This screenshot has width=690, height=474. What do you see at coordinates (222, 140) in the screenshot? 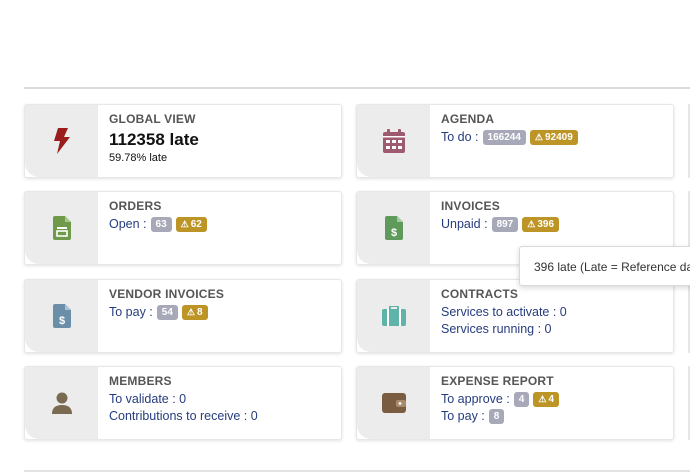
I see `late-total: 112358 late` at bounding box center [222, 140].